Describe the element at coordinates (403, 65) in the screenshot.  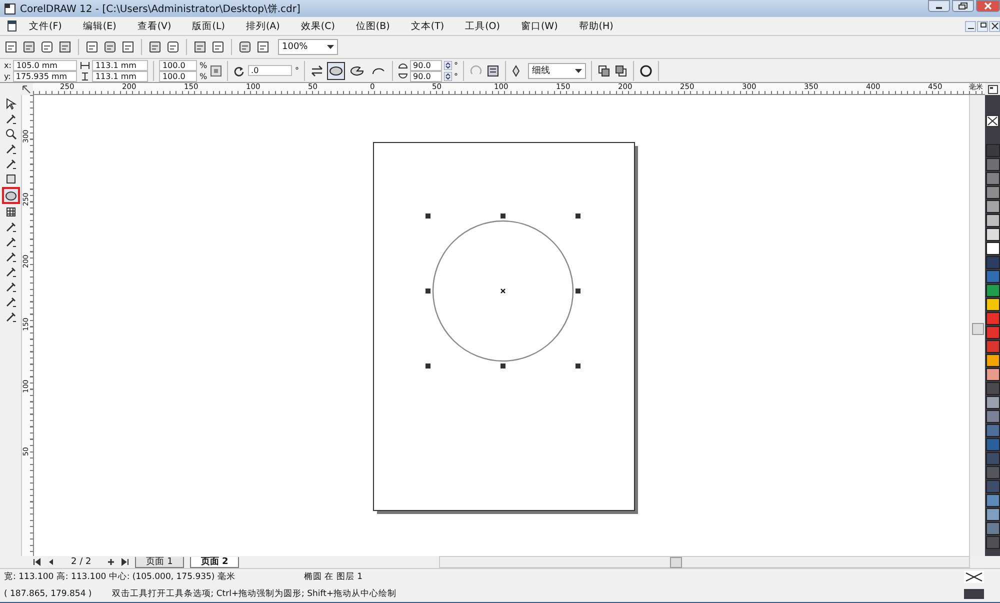
I see `start-angle-icon` at that location.